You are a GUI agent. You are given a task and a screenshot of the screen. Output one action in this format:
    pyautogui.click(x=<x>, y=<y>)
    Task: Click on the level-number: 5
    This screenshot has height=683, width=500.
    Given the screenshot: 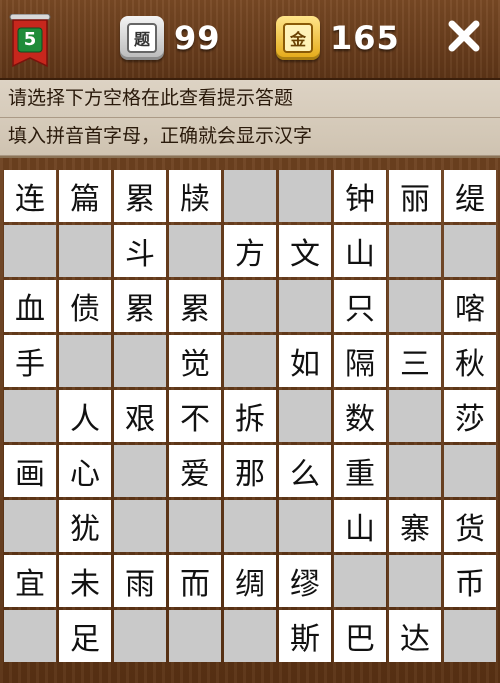 What is the action you would take?
    pyautogui.click(x=30, y=39)
    